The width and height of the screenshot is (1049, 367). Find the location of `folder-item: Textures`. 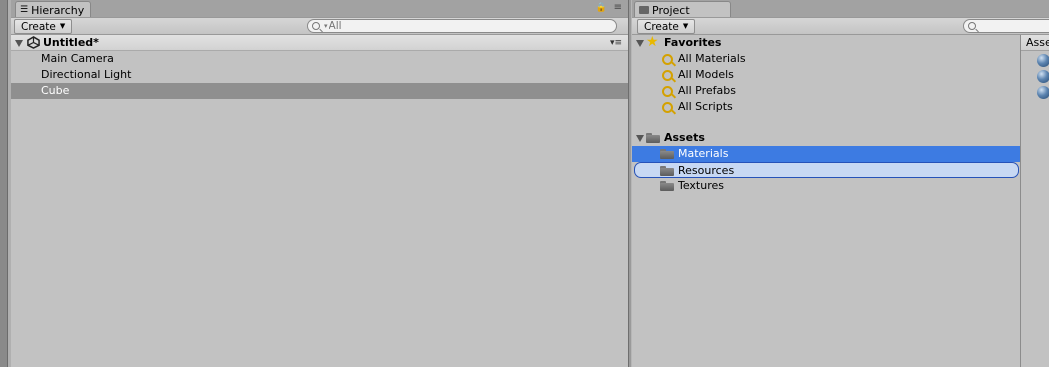

folder-item: Textures is located at coordinates (826, 186).